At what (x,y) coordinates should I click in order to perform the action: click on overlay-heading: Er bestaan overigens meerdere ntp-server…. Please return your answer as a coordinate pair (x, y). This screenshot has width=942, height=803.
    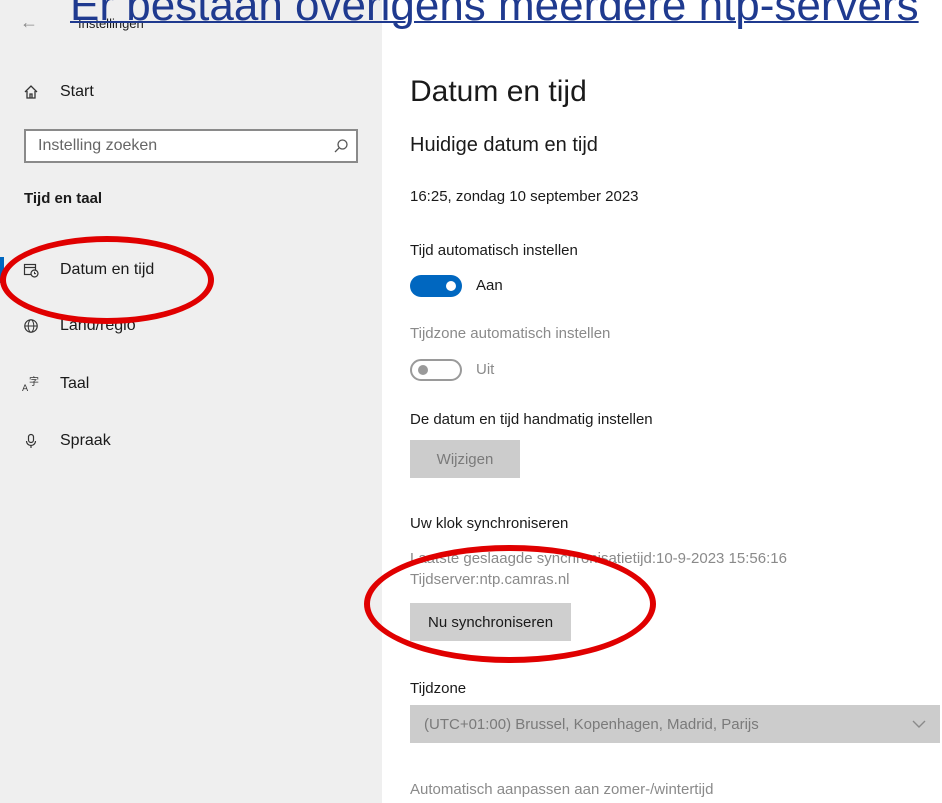
    Looking at the image, I should click on (494, 15).